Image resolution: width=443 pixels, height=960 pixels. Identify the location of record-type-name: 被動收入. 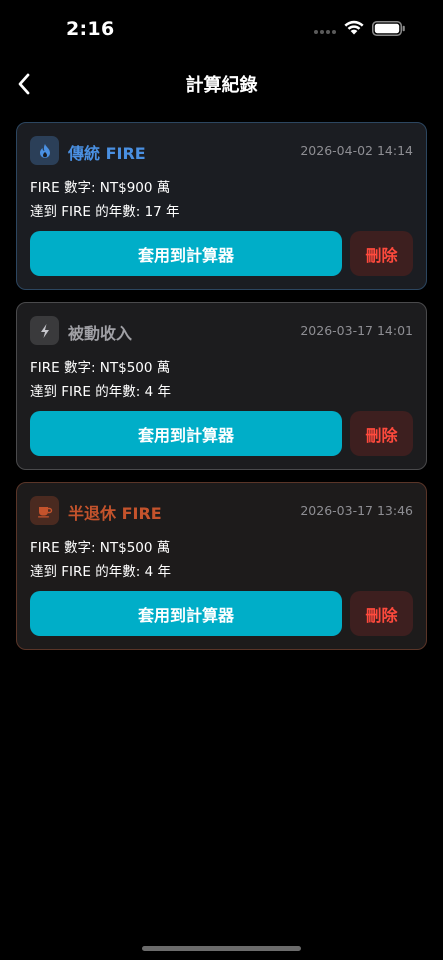
(100, 333).